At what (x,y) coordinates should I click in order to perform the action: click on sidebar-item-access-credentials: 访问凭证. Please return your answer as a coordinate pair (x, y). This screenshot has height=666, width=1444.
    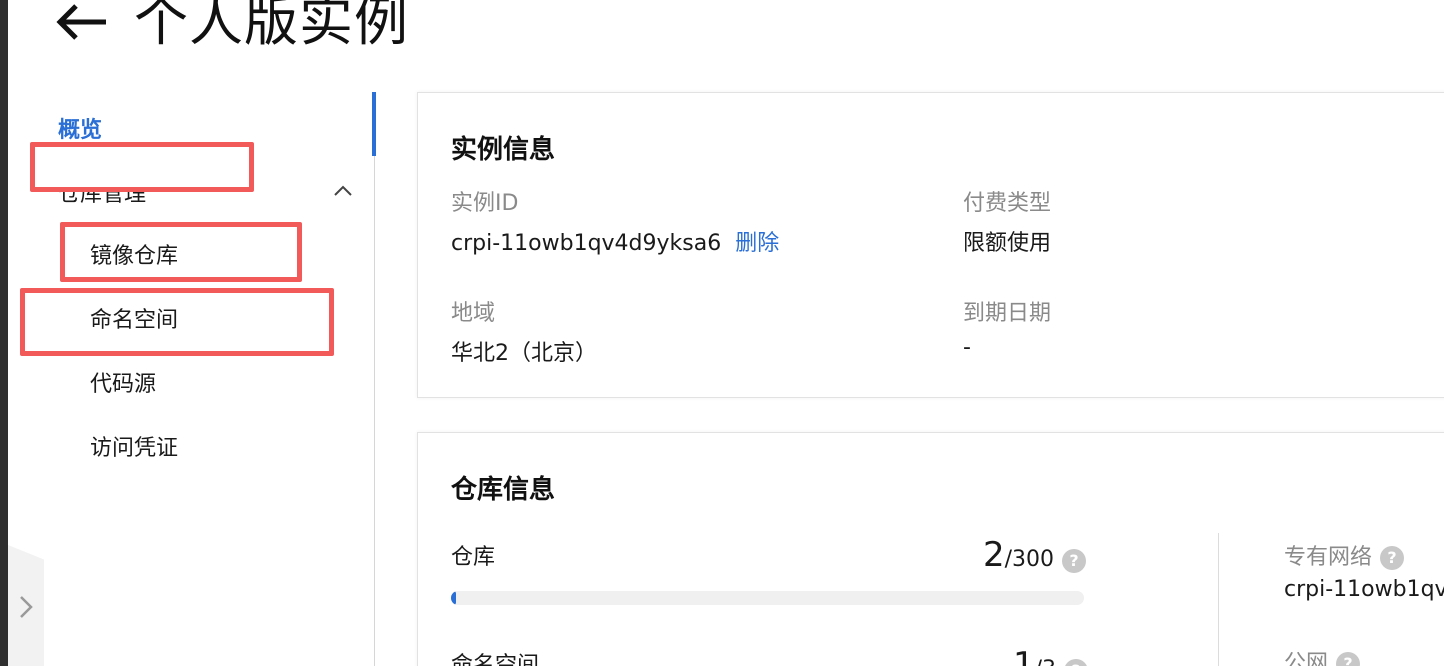
    Looking at the image, I should click on (134, 449).